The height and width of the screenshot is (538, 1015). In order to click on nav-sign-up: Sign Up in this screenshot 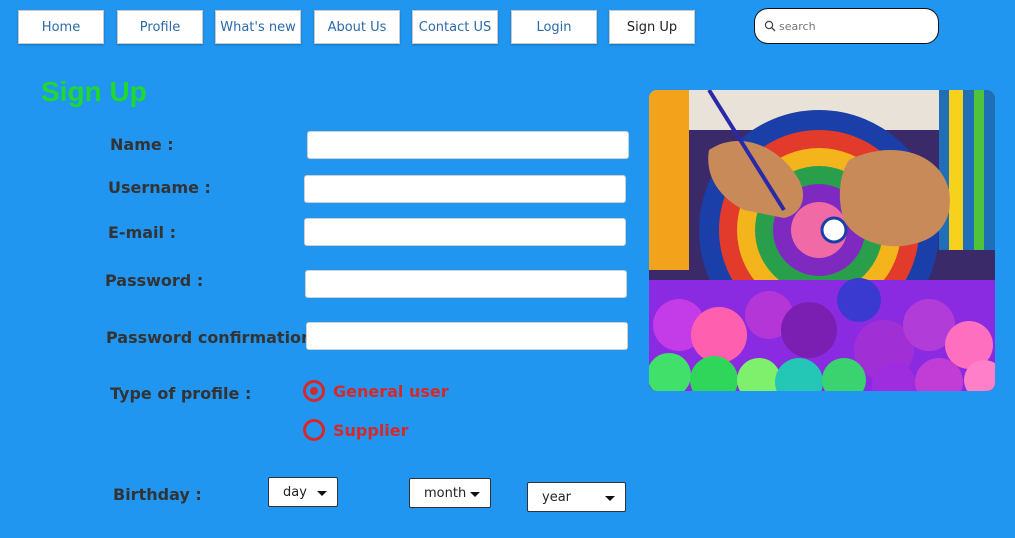, I will do `click(652, 27)`.